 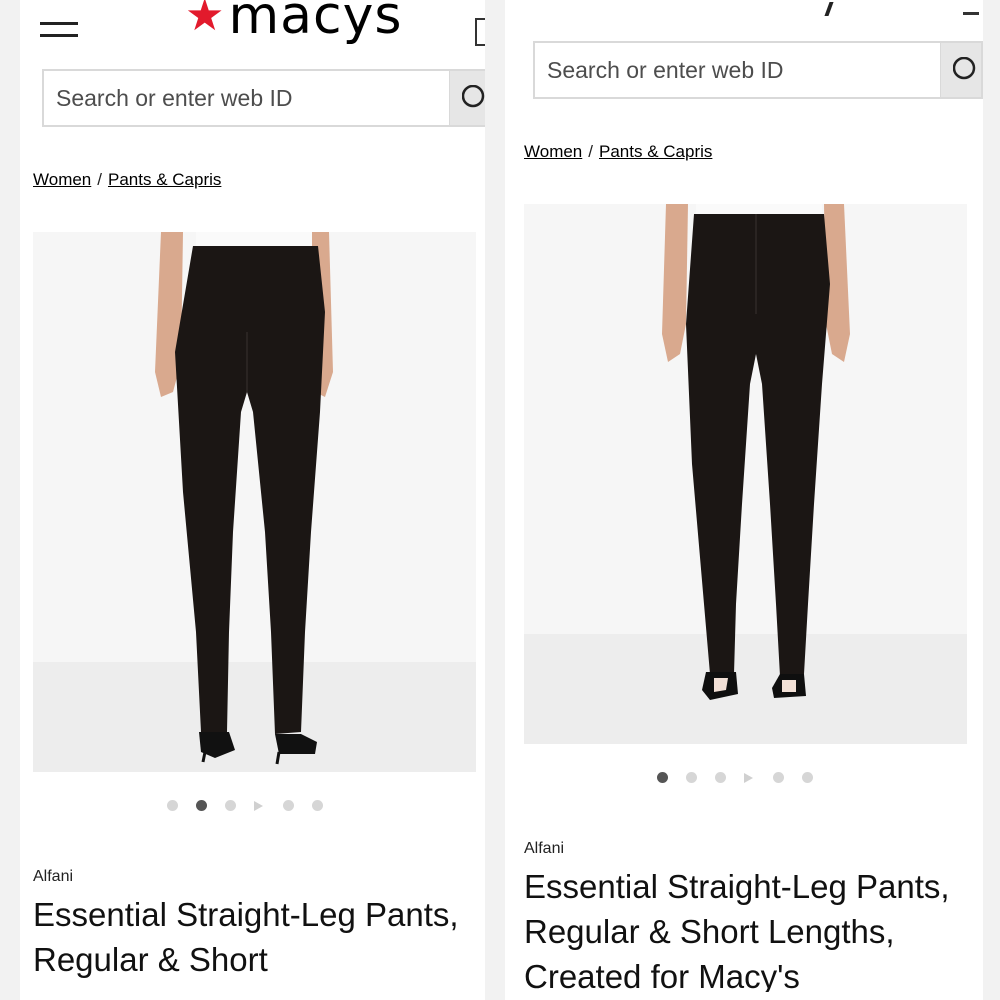 What do you see at coordinates (971, 13) in the screenshot?
I see `menu-fragment-icon` at bounding box center [971, 13].